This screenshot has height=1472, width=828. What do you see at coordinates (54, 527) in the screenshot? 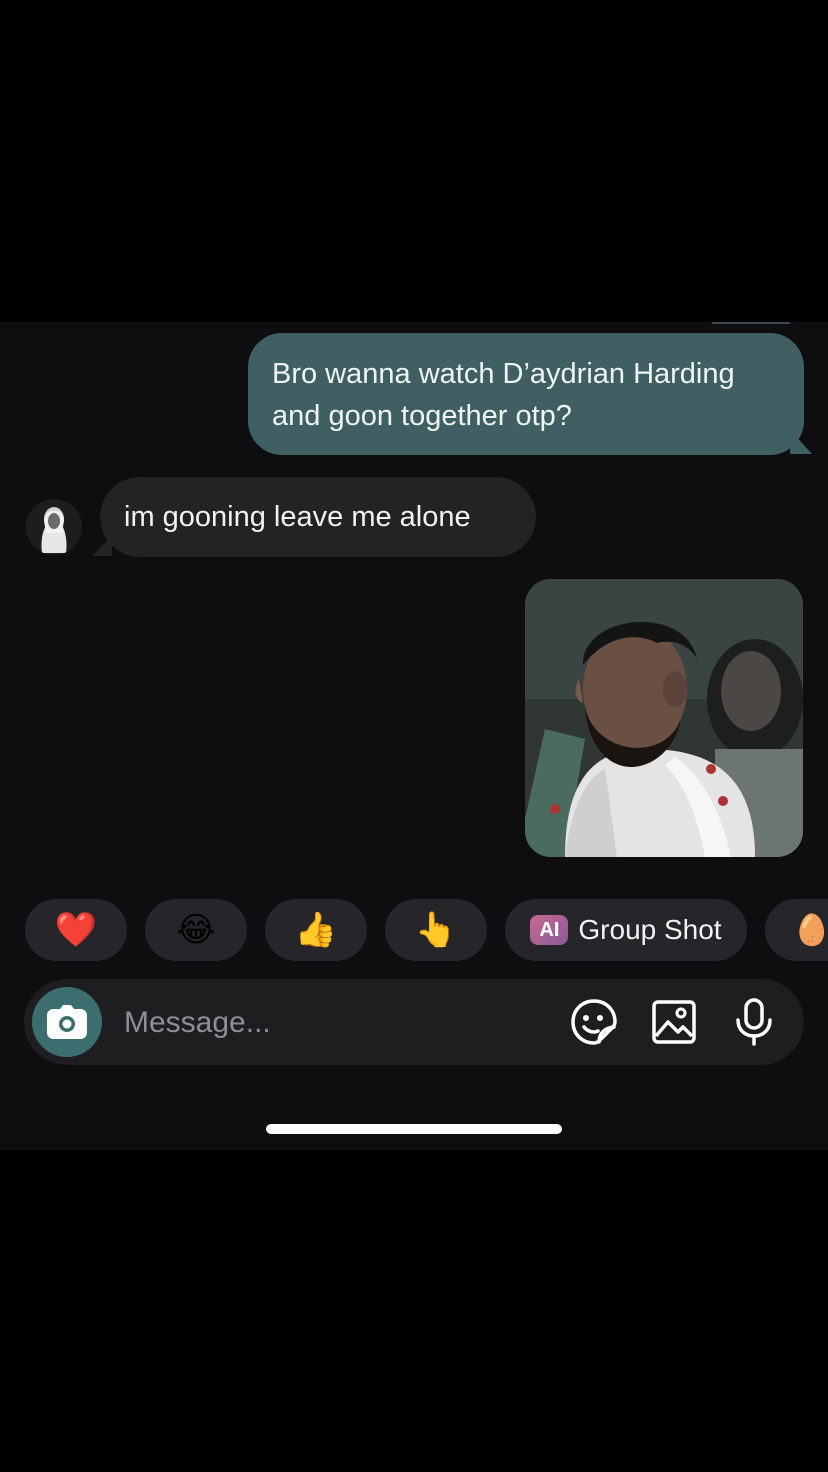
I see `avatar` at bounding box center [54, 527].